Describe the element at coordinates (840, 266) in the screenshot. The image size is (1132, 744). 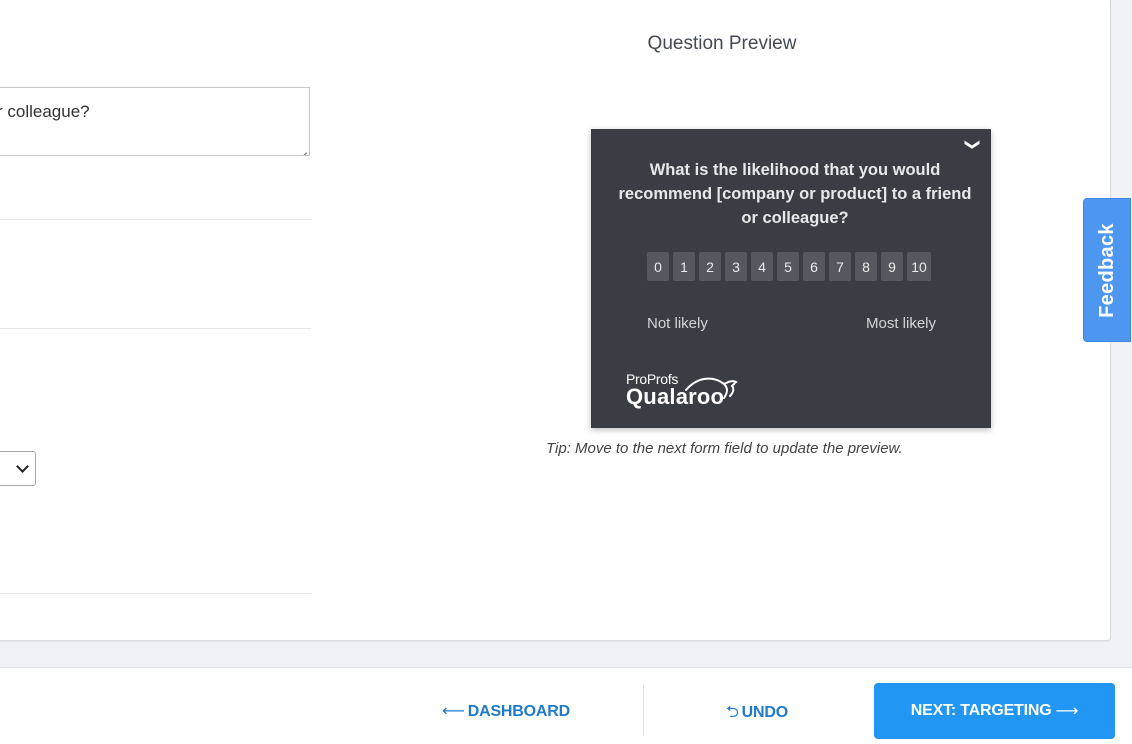
I see `nps-option-7: 7` at that location.